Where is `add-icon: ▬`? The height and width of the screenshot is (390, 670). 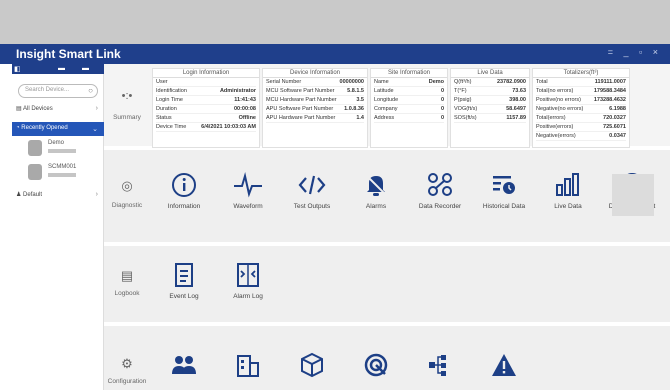 add-icon: ▬ is located at coordinates (85, 69).